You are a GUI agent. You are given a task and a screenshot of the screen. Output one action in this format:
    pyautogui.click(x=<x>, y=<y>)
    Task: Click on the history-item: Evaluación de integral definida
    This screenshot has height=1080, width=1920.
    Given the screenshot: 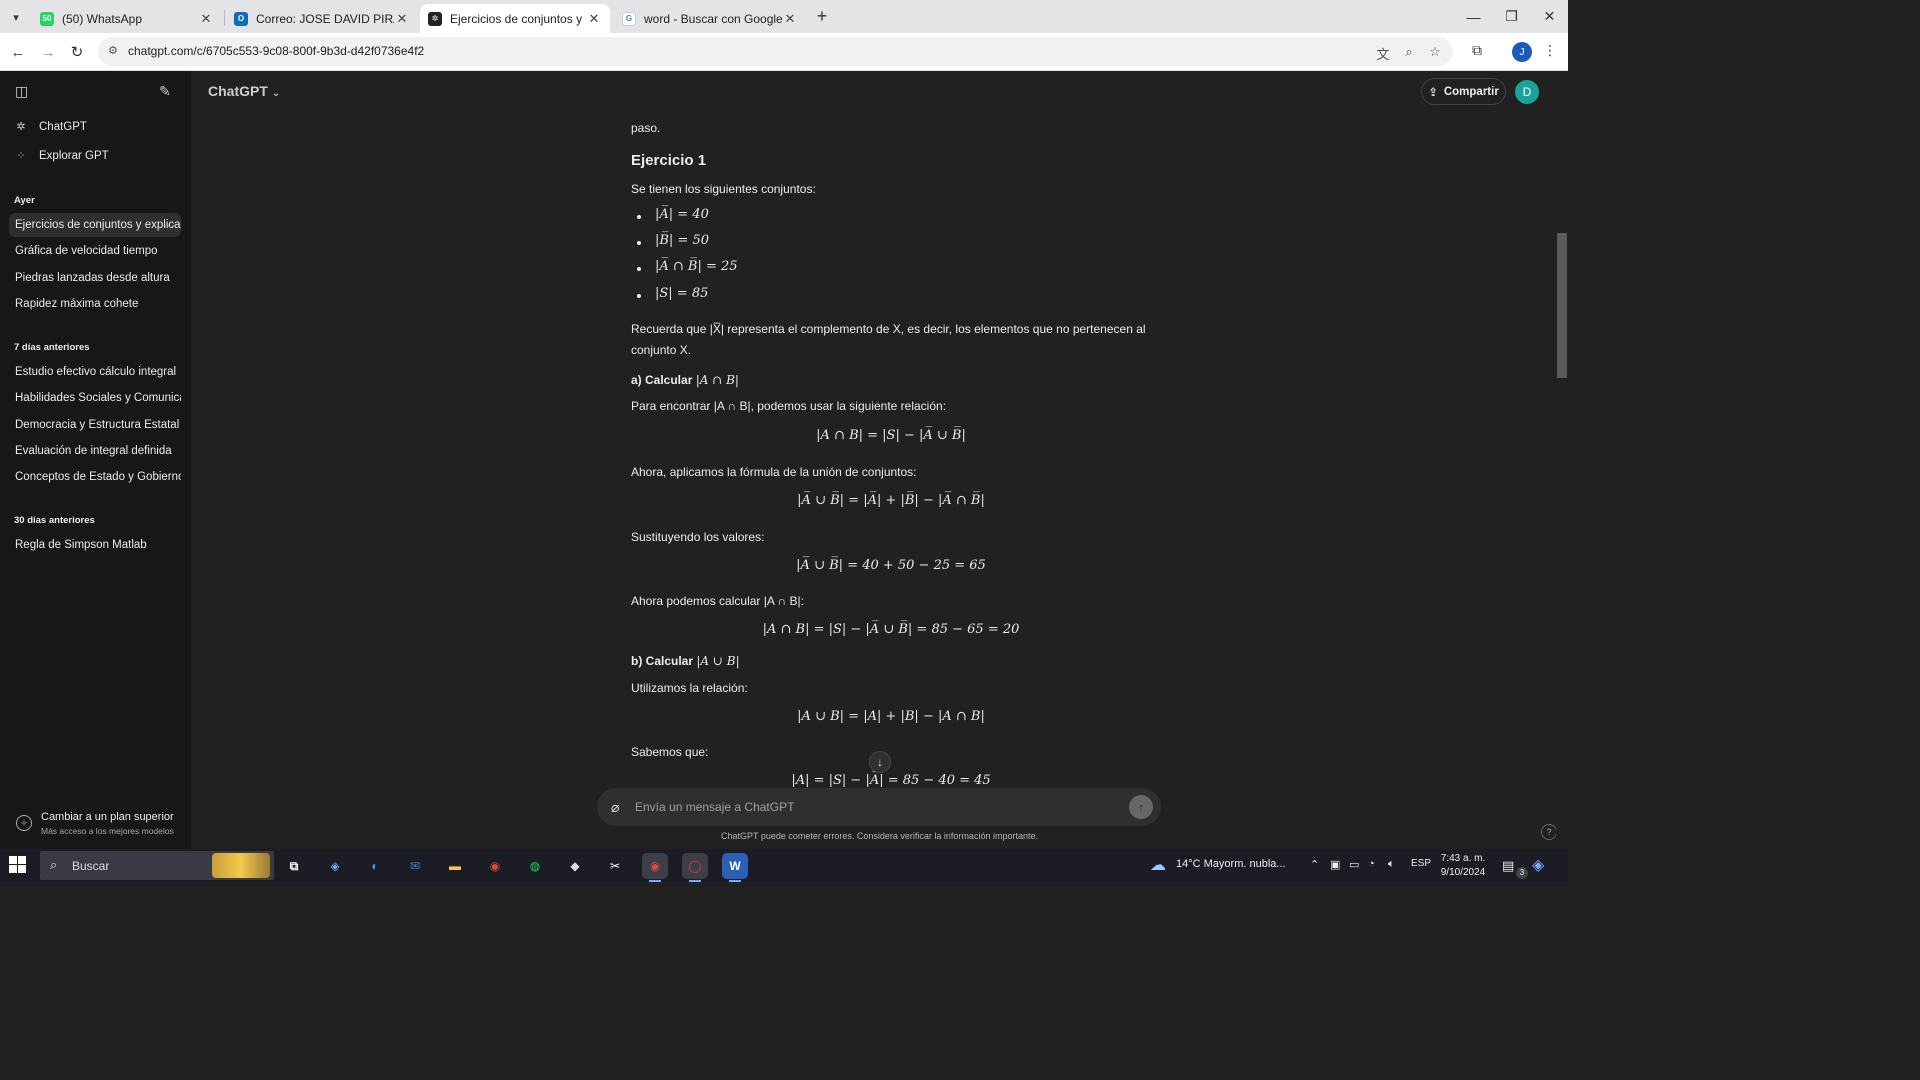 What is the action you would take?
    pyautogui.click(x=95, y=451)
    